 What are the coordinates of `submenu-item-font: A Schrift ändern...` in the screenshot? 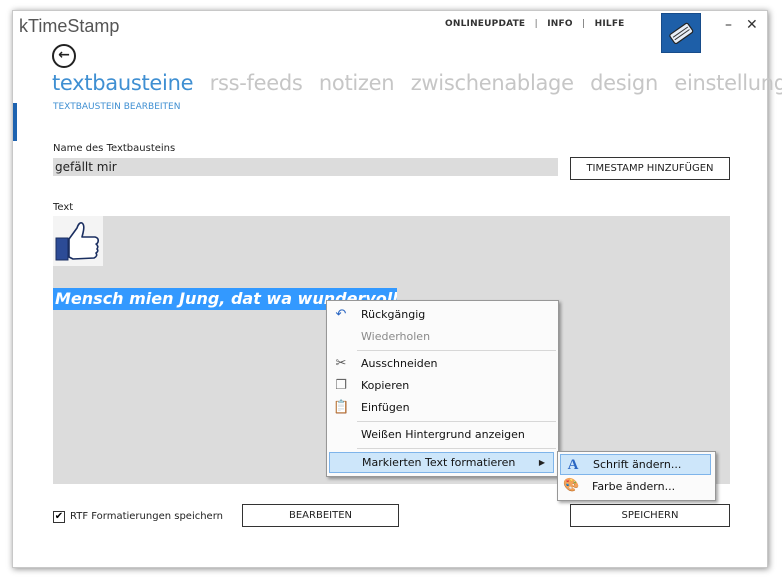 It's located at (635, 464).